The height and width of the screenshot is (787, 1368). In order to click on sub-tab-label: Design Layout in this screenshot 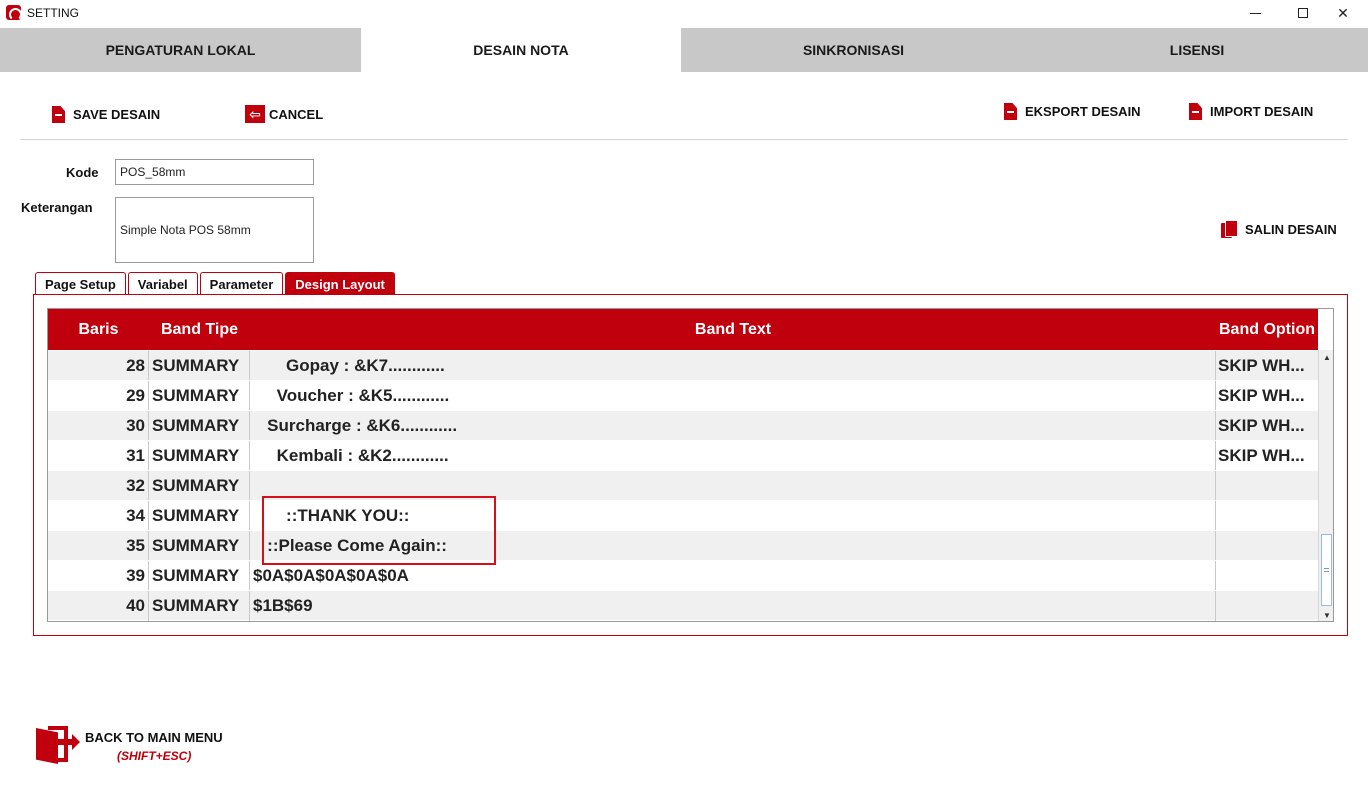, I will do `click(340, 284)`.